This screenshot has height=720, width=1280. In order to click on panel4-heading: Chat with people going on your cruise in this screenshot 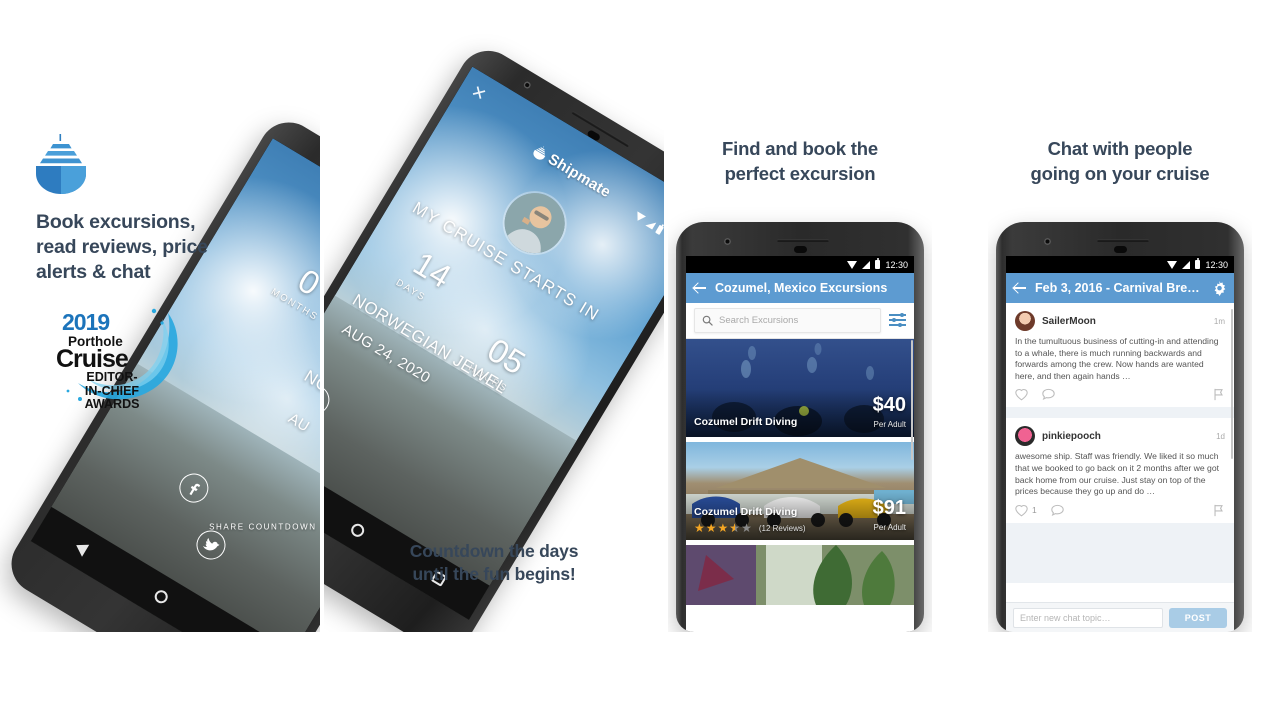, I will do `click(1120, 161)`.